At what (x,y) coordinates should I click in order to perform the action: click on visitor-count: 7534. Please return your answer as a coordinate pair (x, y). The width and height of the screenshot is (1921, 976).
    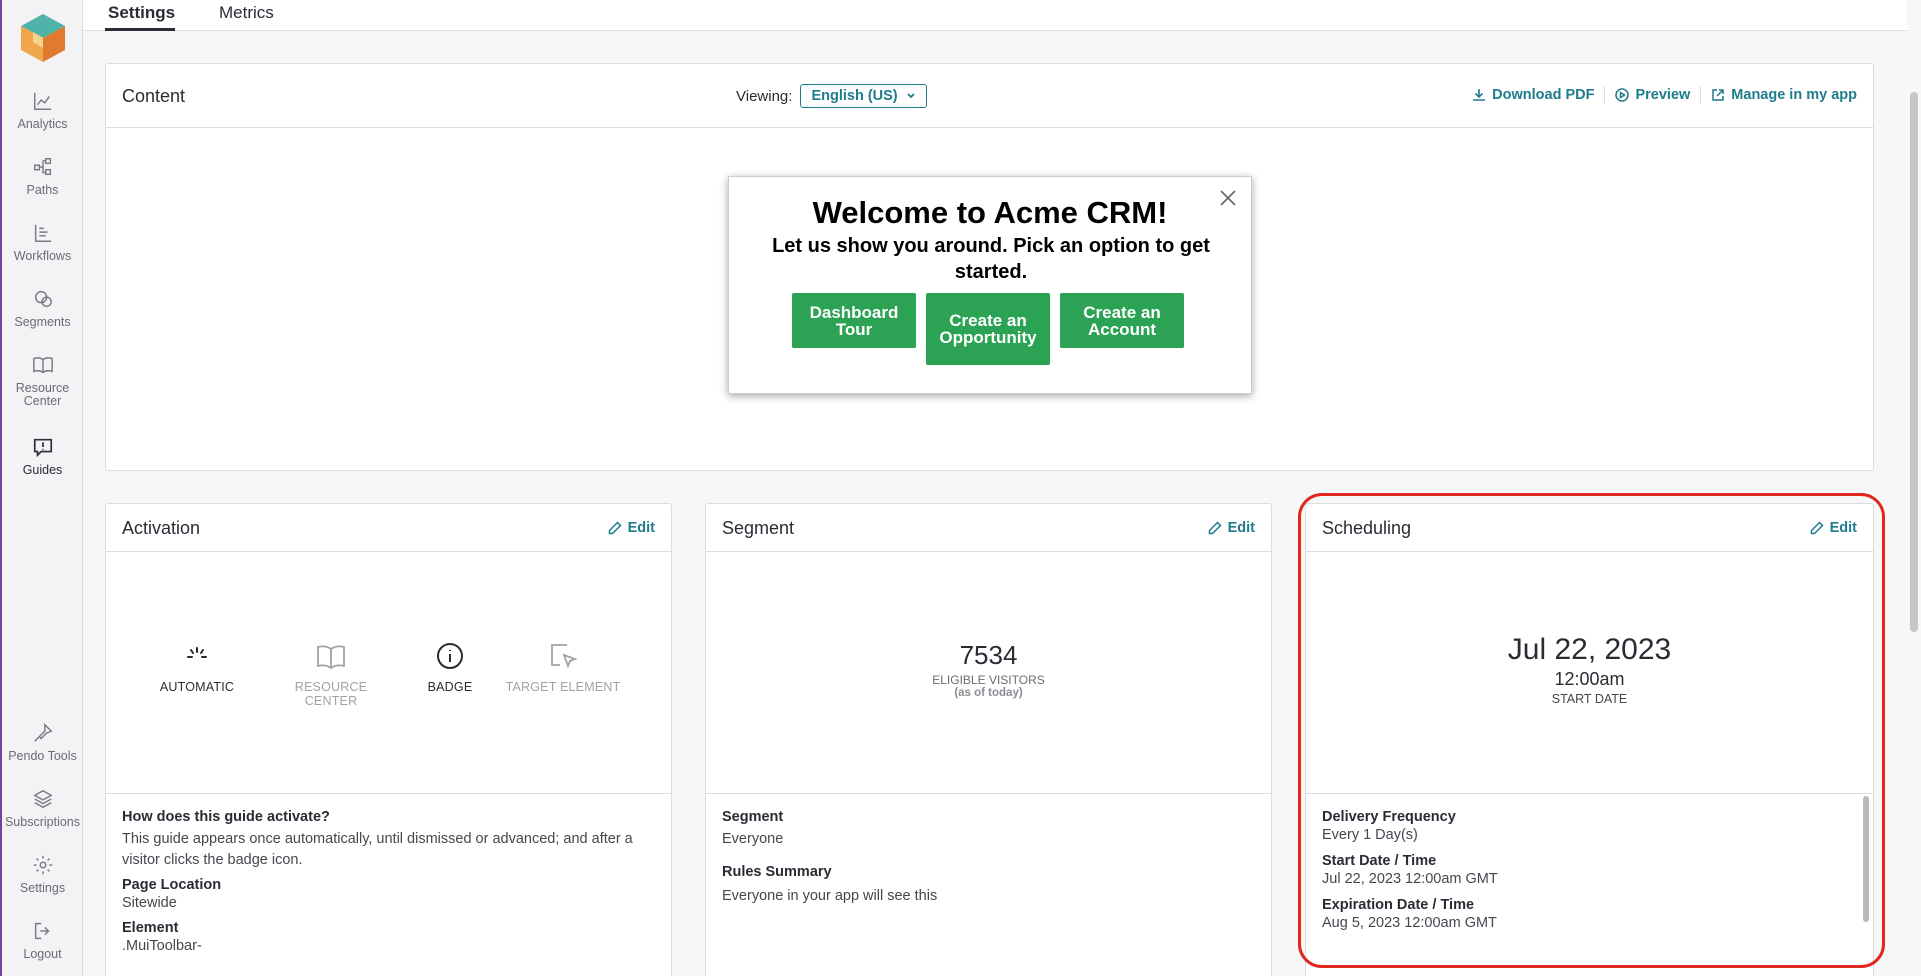
    Looking at the image, I should click on (988, 655).